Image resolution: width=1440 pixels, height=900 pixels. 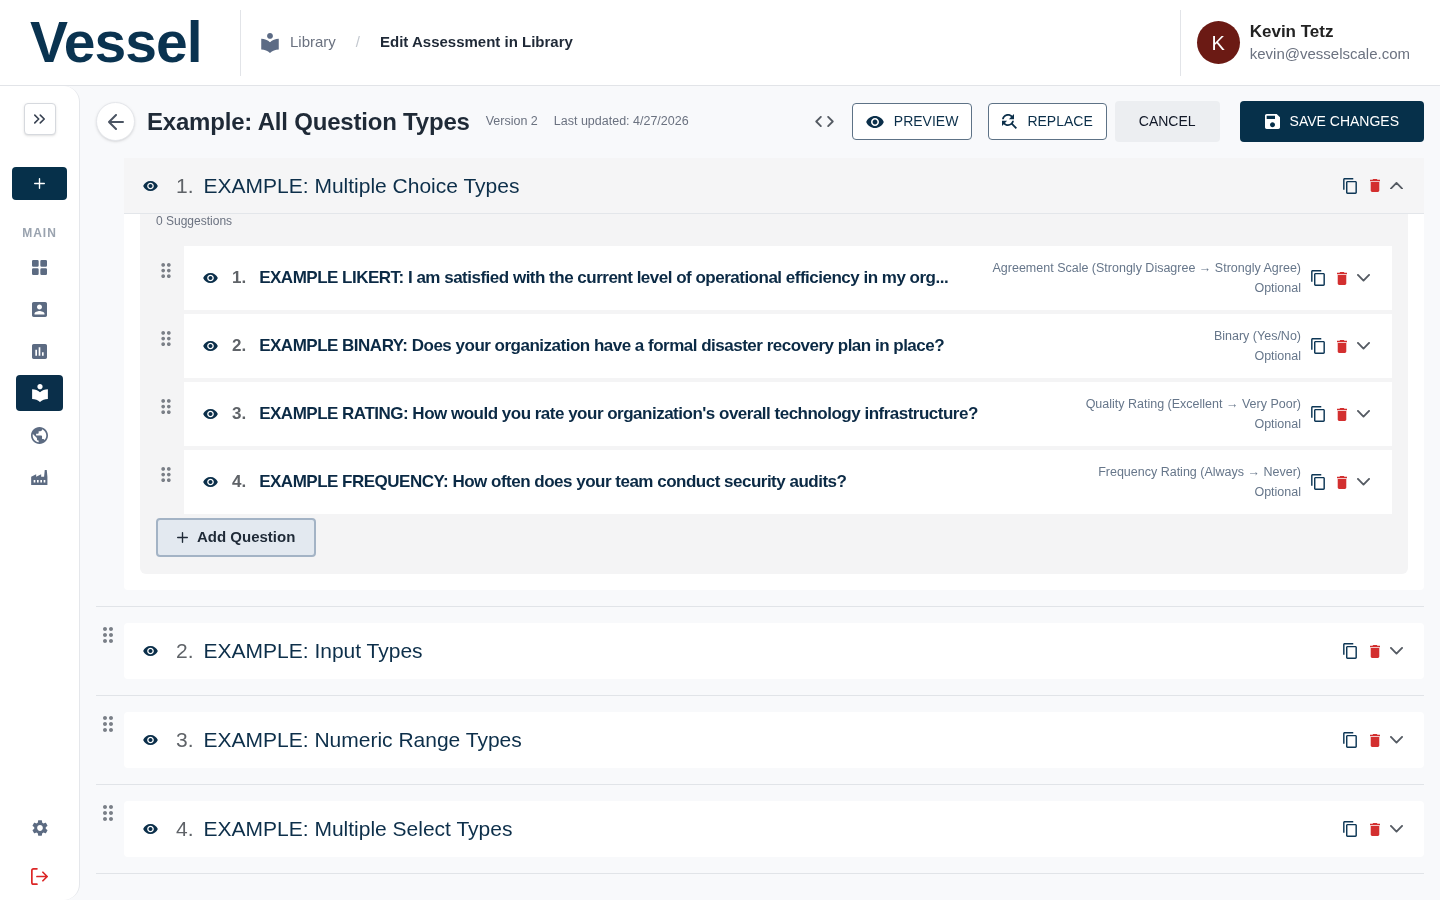 I want to click on user-email: kevin@vesselscale.com, so click(x=1329, y=53).